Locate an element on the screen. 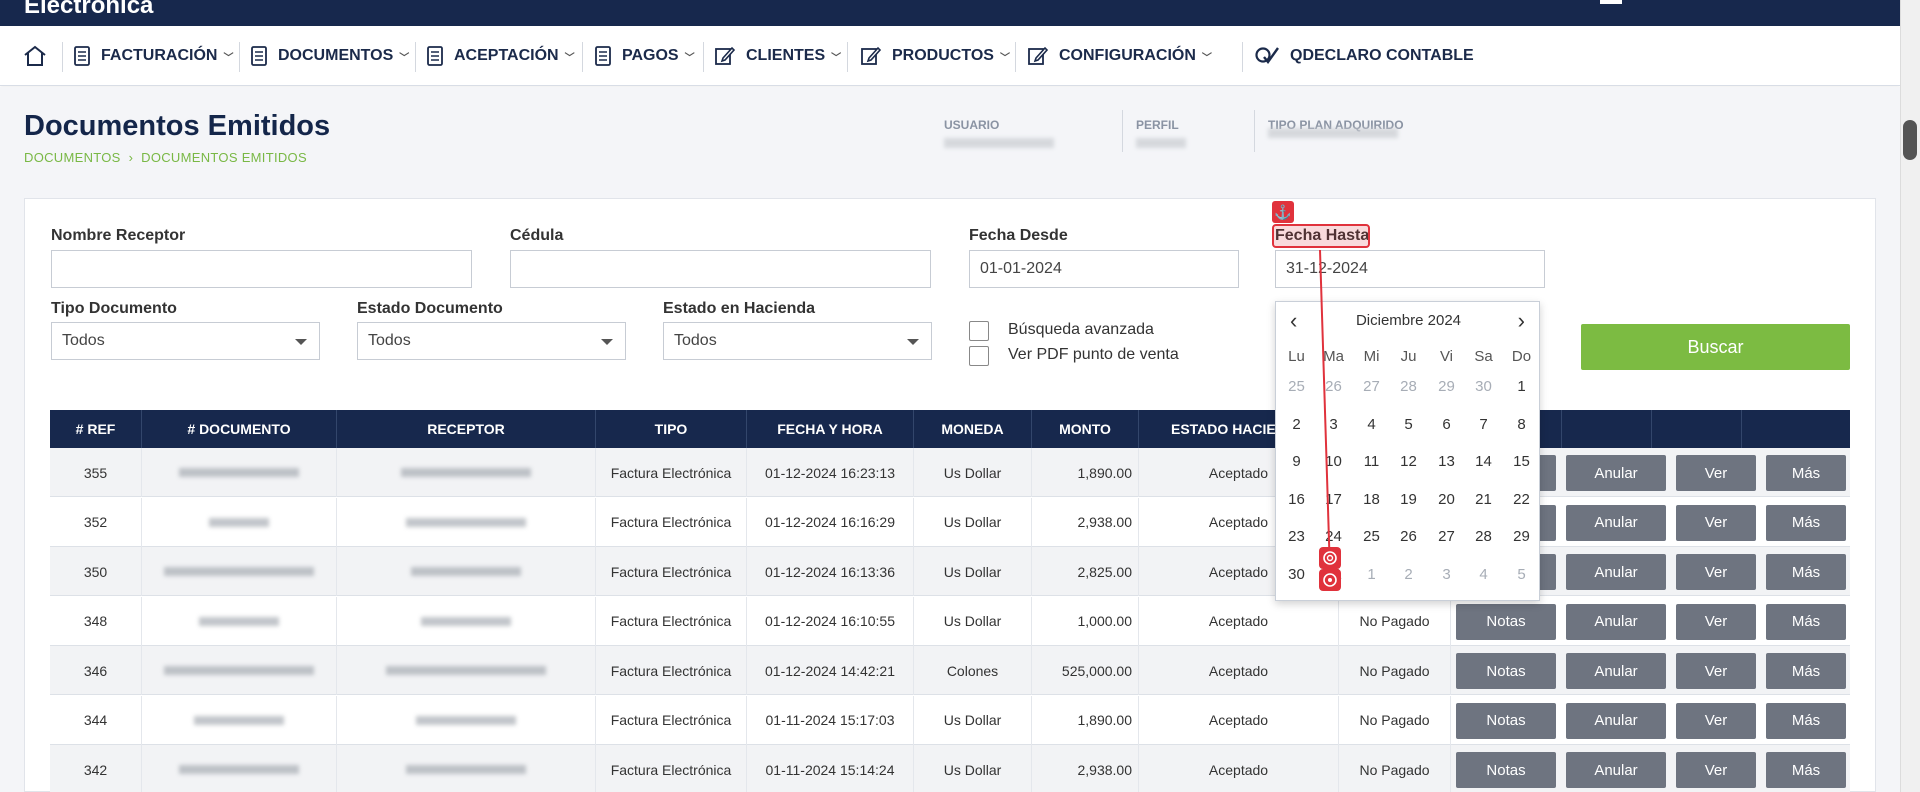 Image resolution: width=1920 pixels, height=792 pixels. calendar-day: 7 is located at coordinates (1483, 425).